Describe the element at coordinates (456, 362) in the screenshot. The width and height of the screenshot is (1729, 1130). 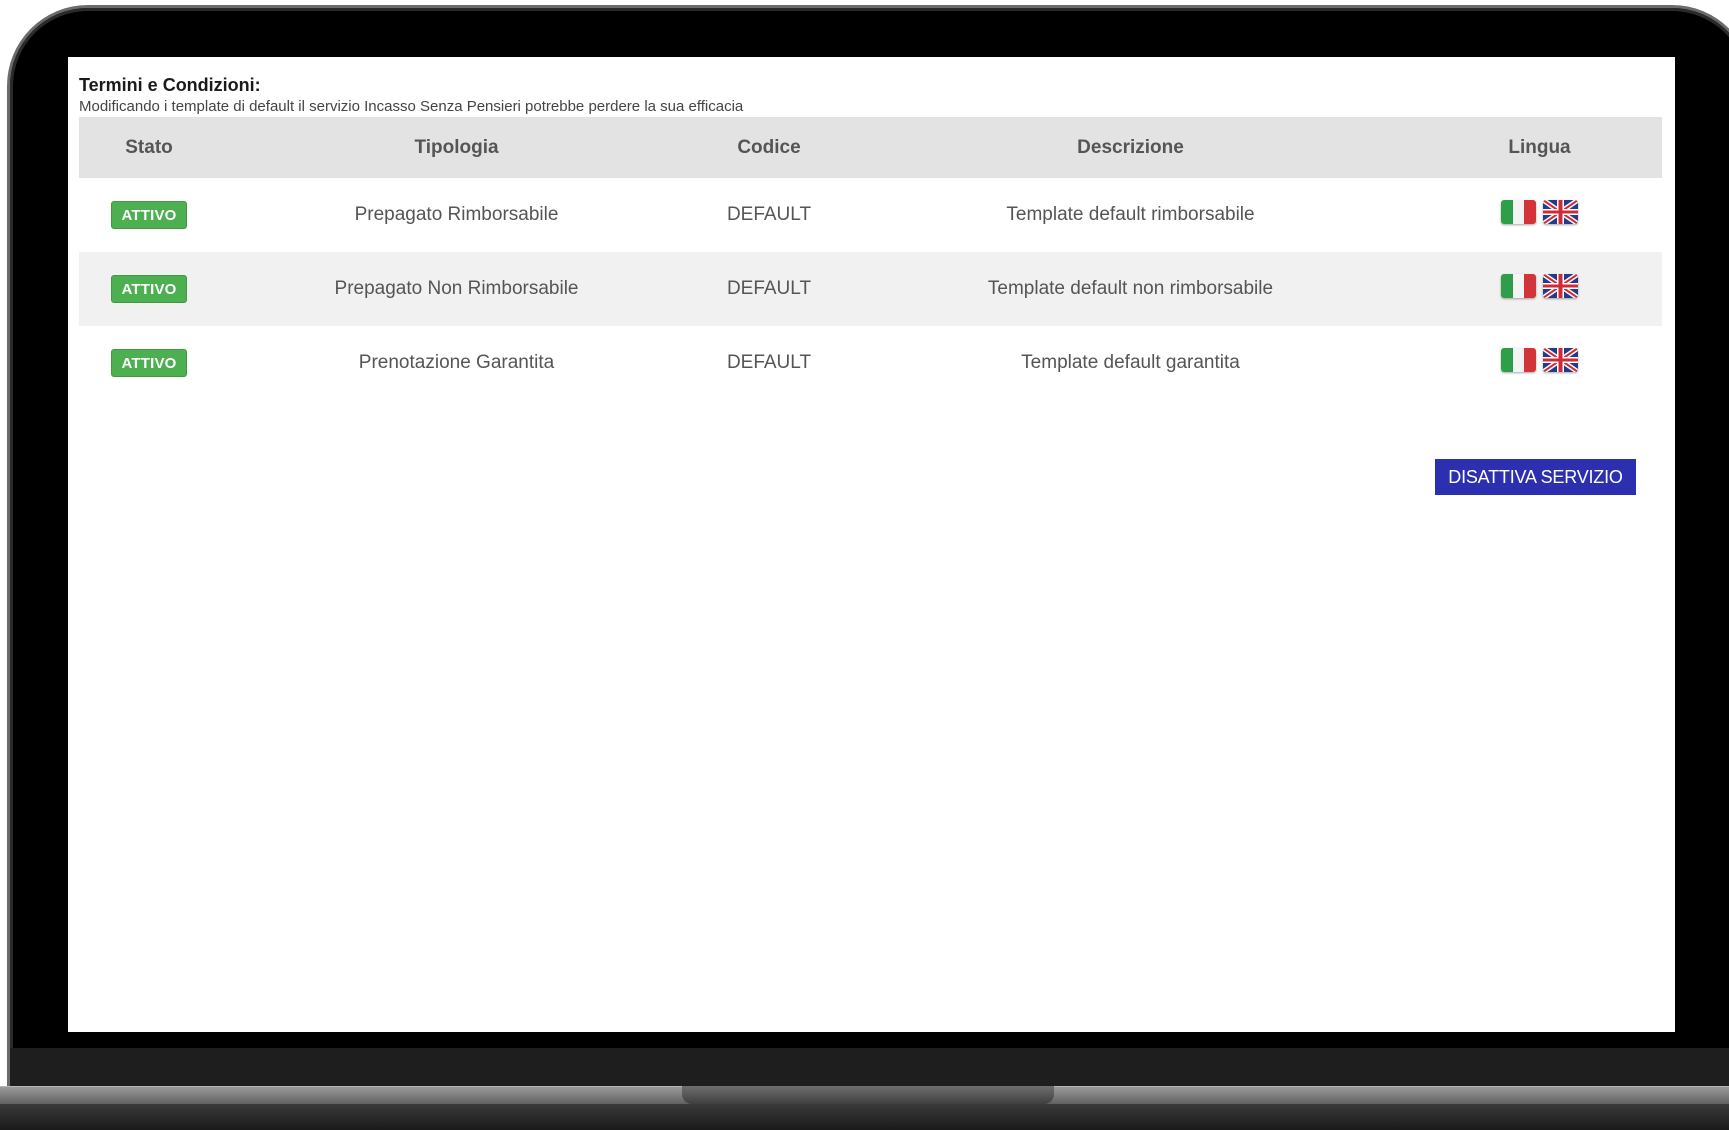
I see `cell-tipologia: Prenotazione Garantita` at that location.